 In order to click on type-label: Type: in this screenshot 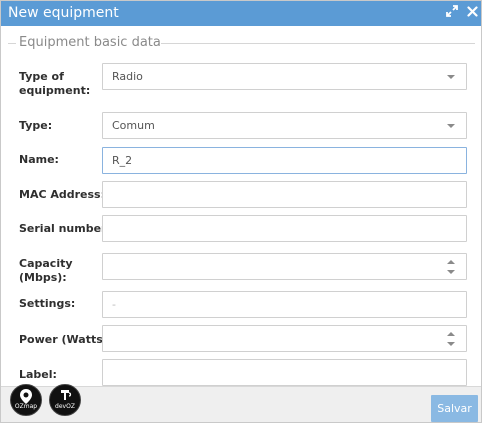, I will do `click(36, 125)`.